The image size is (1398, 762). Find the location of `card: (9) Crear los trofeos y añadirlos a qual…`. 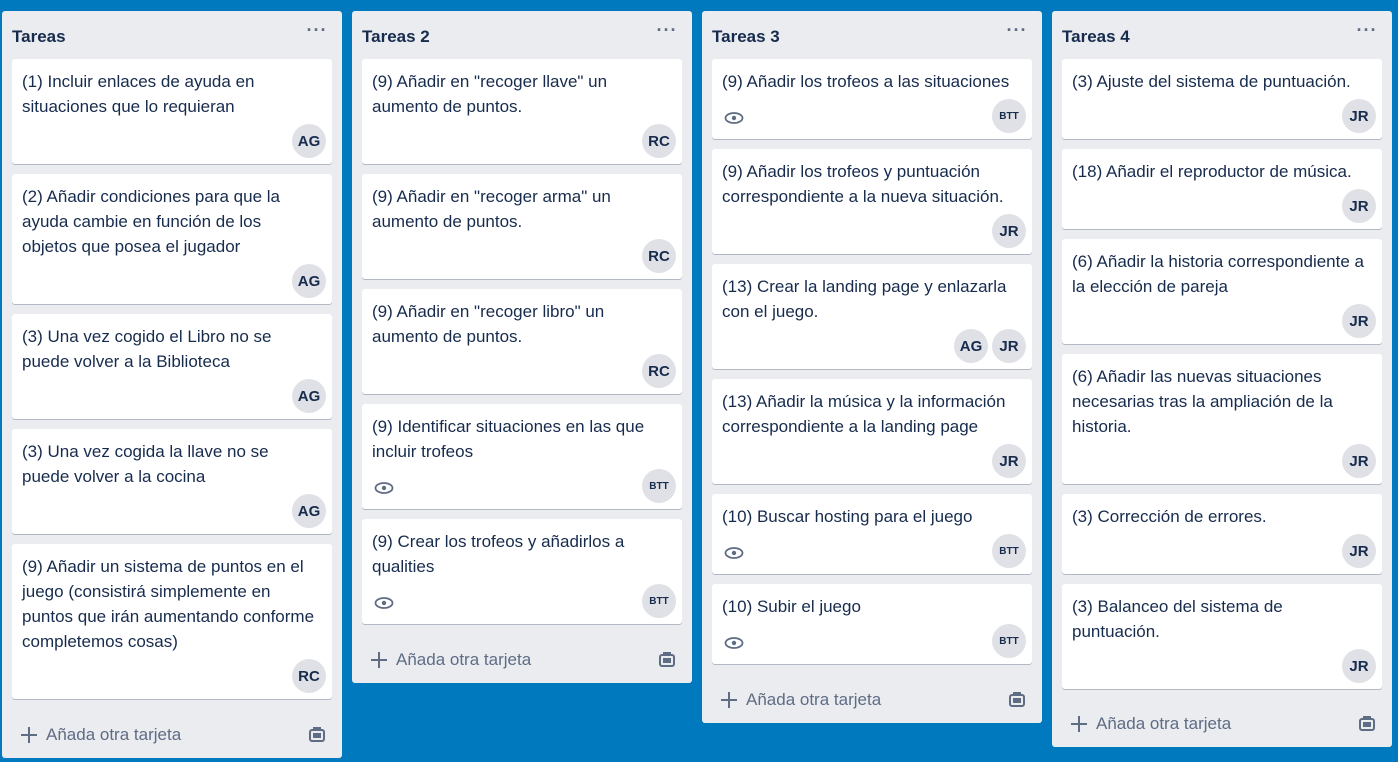

card: (9) Crear los trofeos y añadirlos a qual… is located at coordinates (522, 571).